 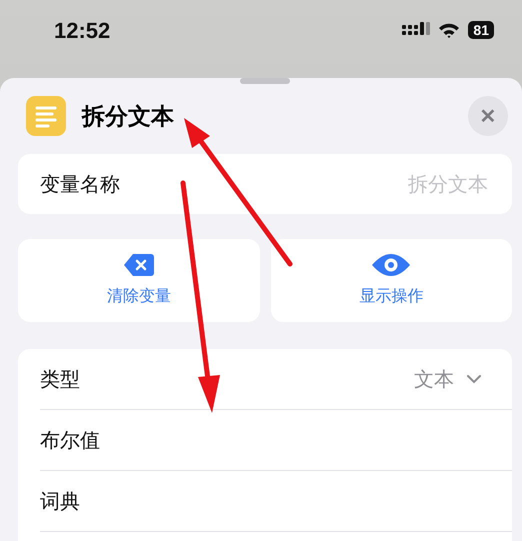 I want to click on type-option: 布尔值, so click(x=276, y=440).